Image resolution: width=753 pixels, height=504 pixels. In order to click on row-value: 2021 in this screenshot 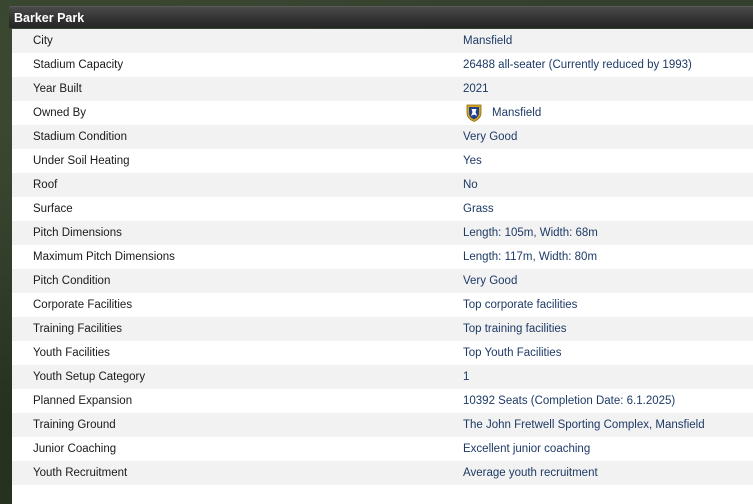, I will do `click(476, 89)`.